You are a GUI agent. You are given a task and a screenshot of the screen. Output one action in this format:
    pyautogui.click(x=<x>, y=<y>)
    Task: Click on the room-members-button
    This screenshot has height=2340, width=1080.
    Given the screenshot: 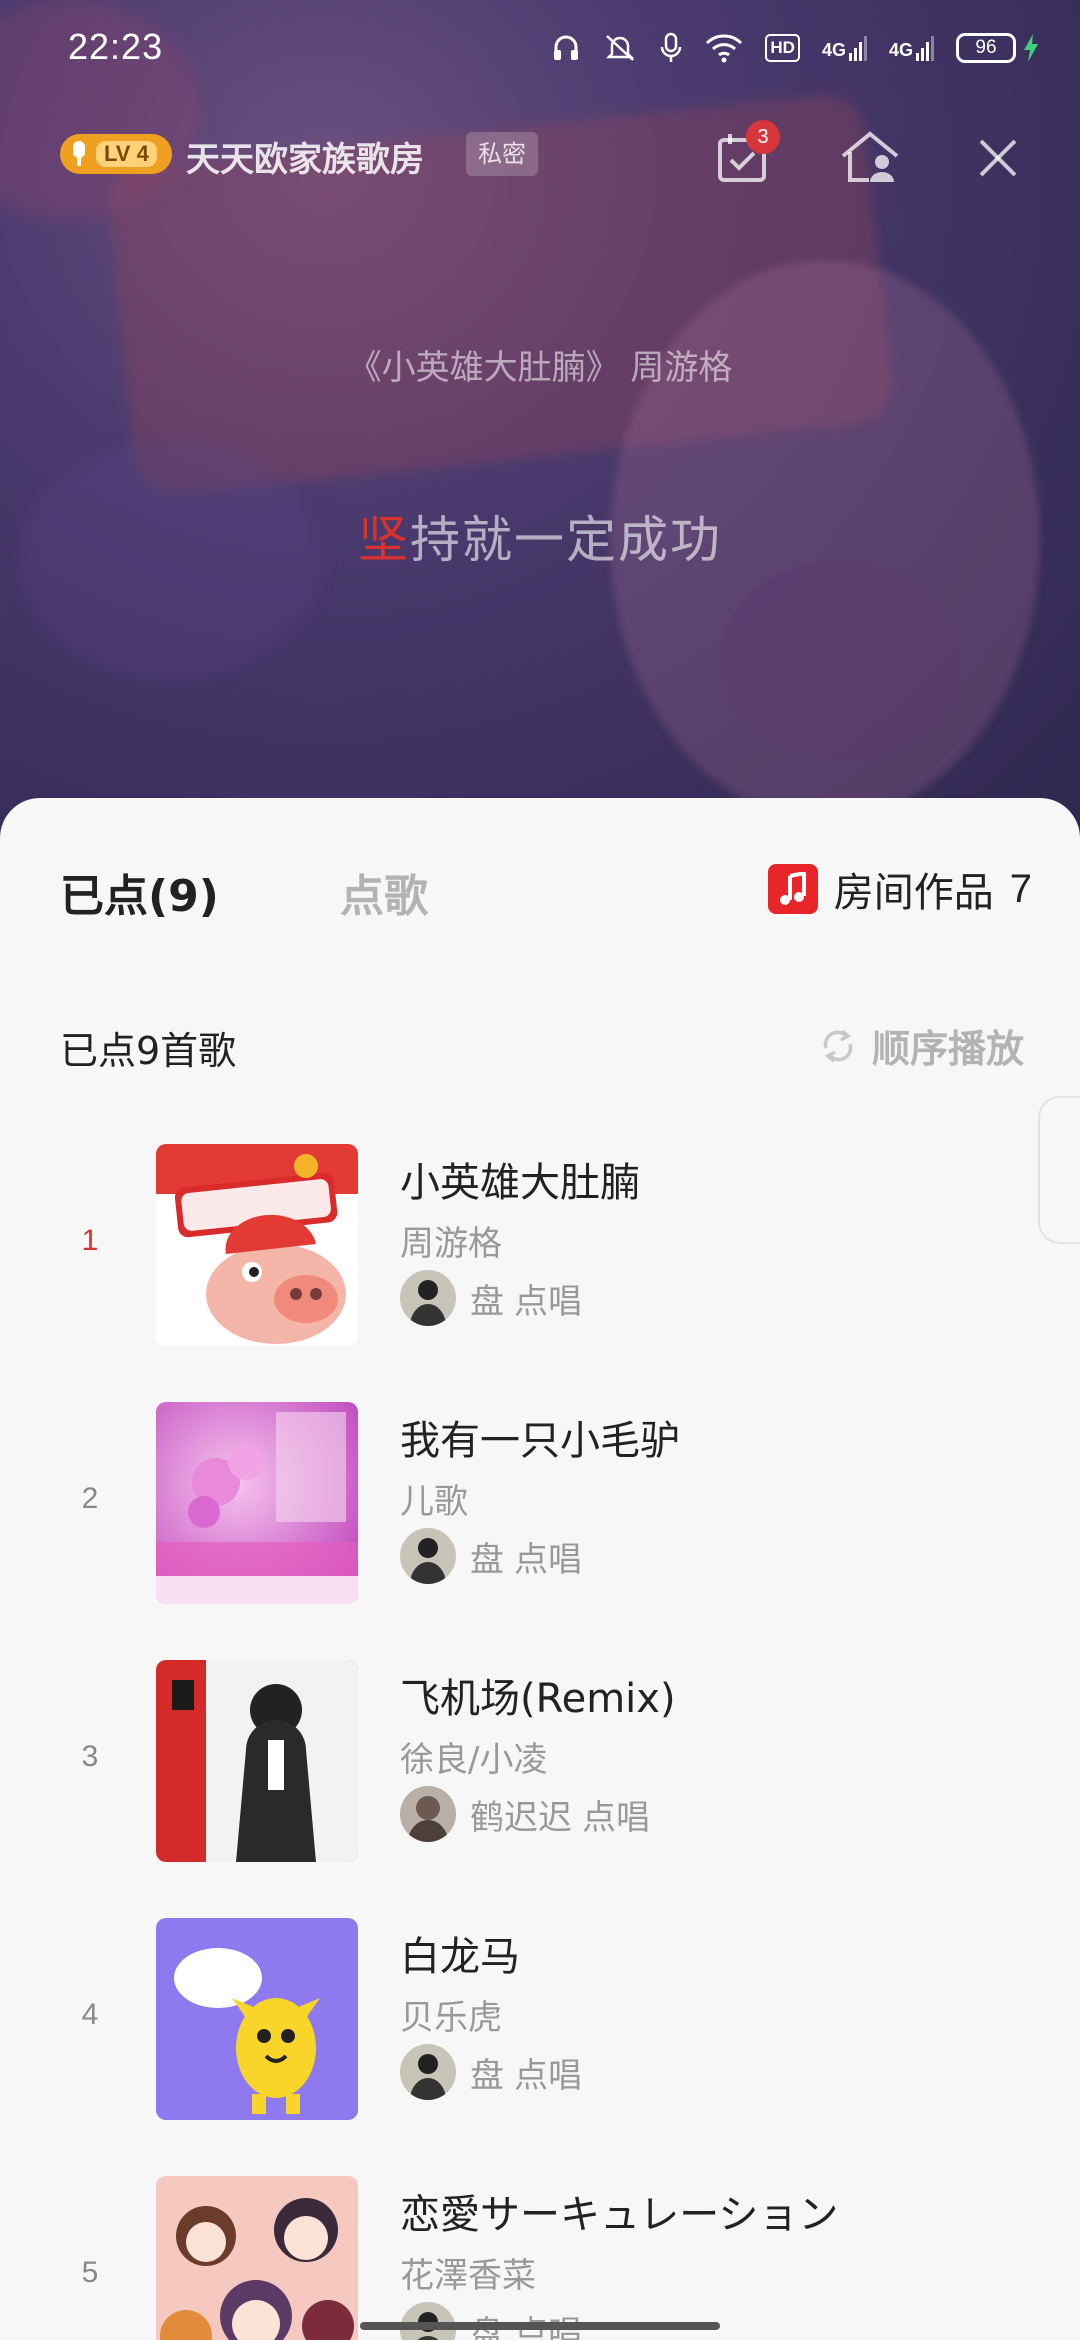 What is the action you would take?
    pyautogui.click(x=870, y=158)
    